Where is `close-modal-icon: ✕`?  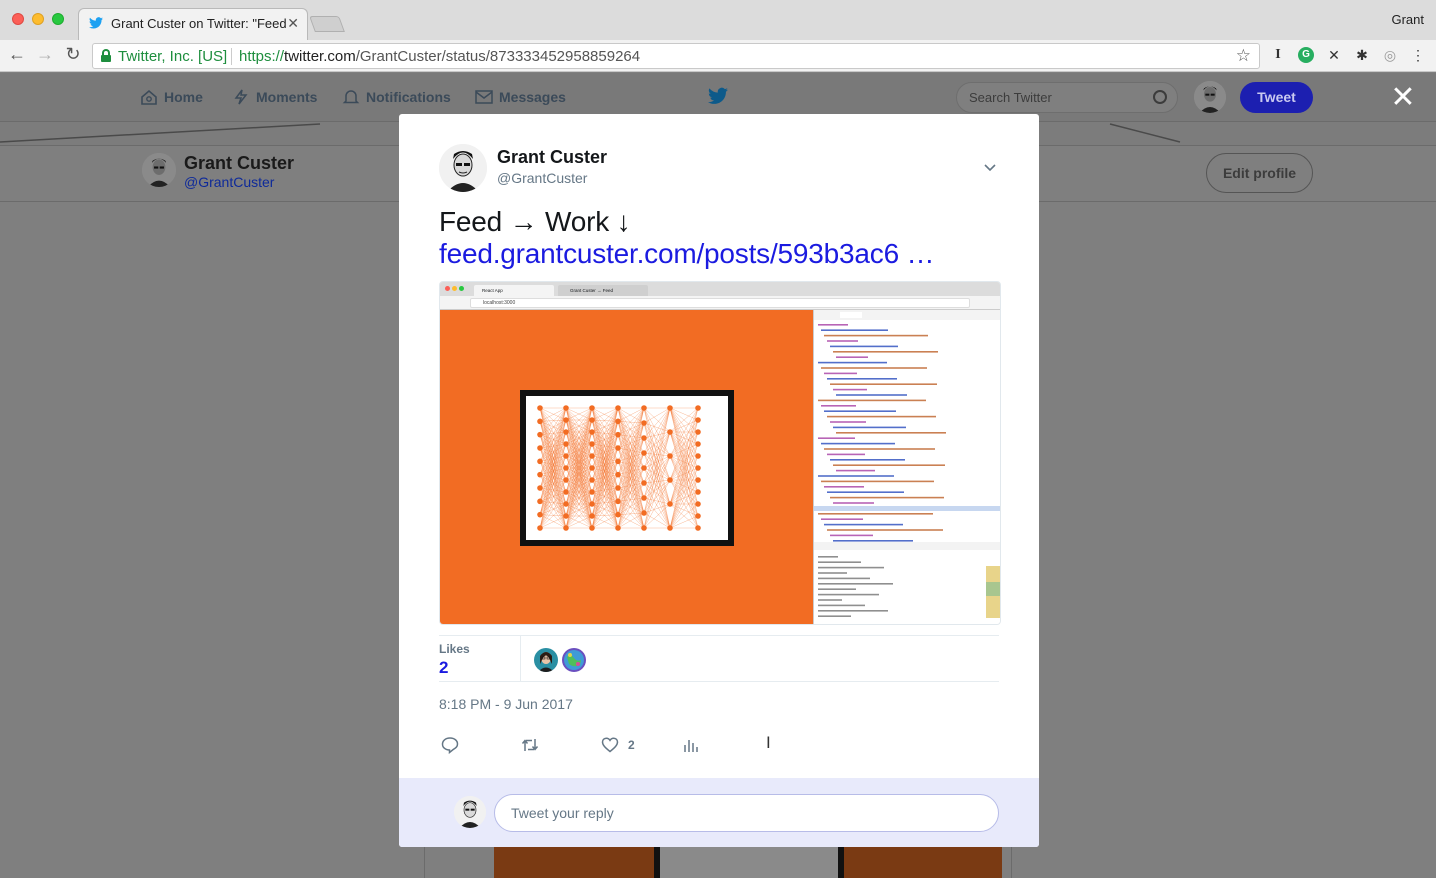 close-modal-icon: ✕ is located at coordinates (1403, 98).